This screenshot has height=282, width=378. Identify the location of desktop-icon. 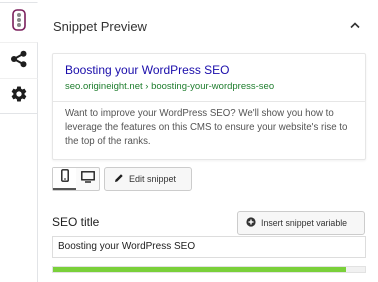
(87, 179).